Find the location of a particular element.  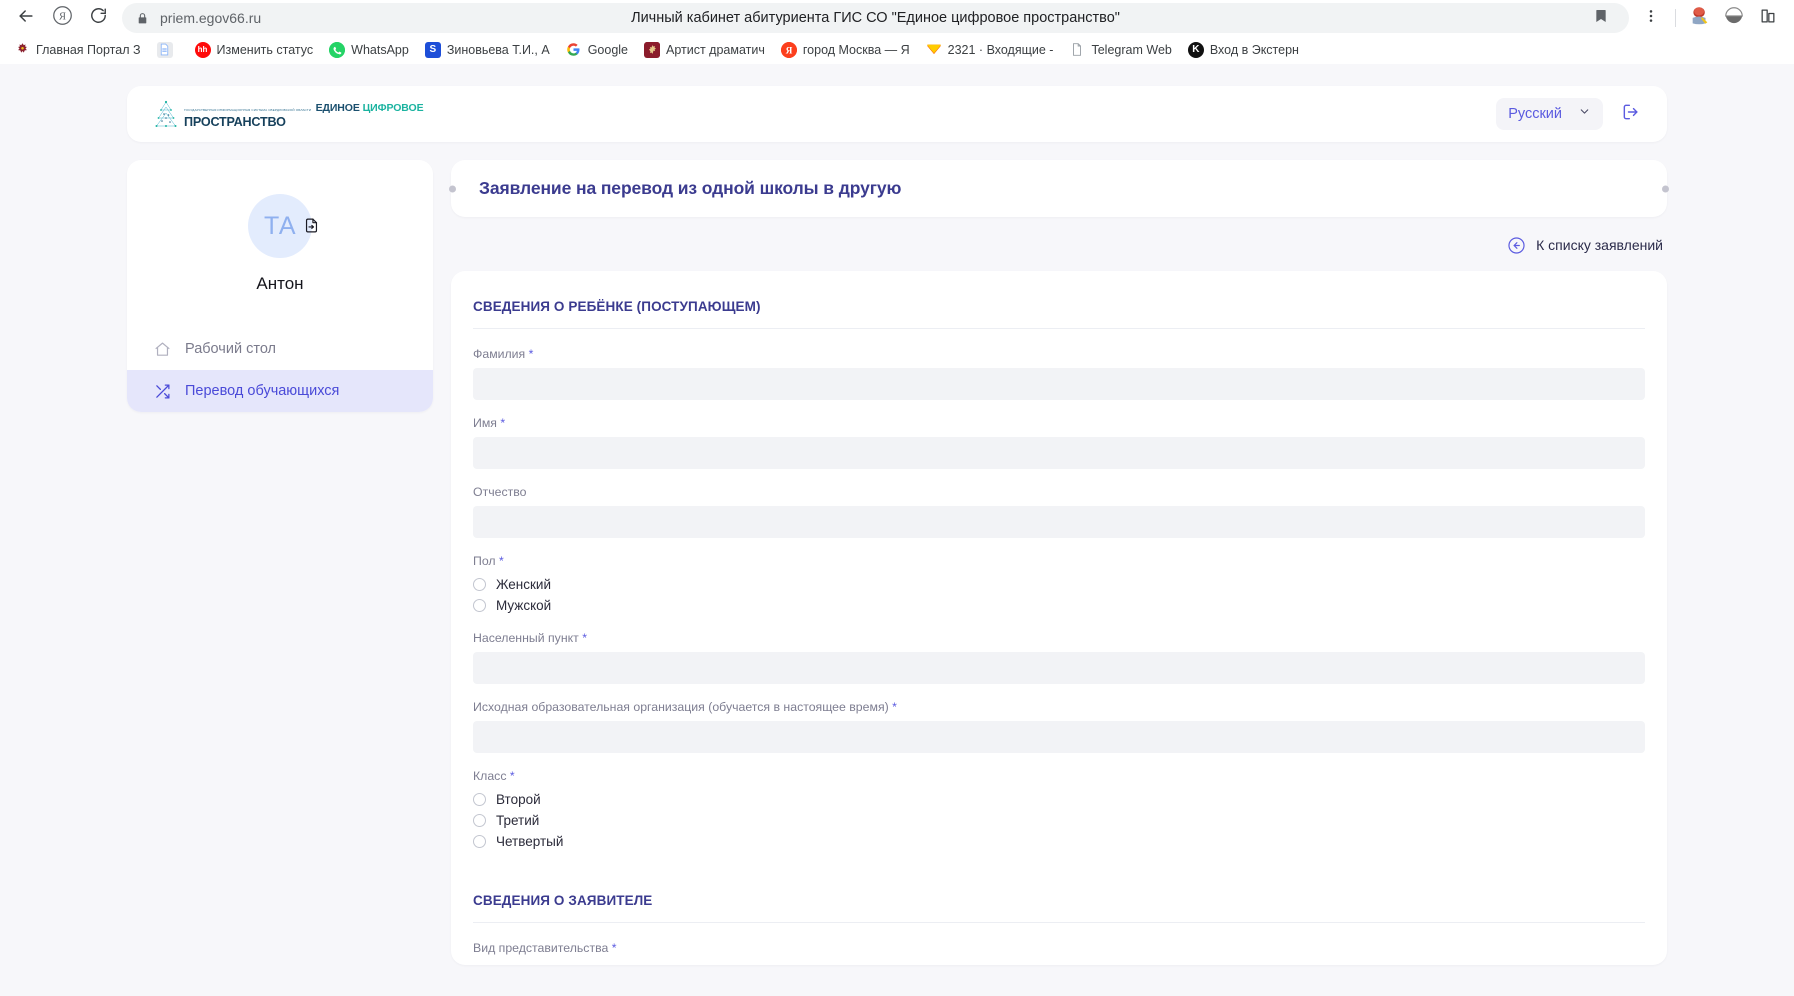

sferum-icon: S is located at coordinates (432, 49).